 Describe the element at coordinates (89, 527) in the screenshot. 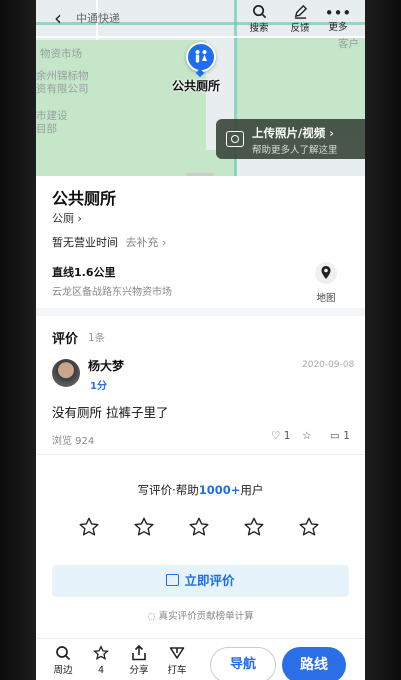

I see `star-1-icon` at that location.